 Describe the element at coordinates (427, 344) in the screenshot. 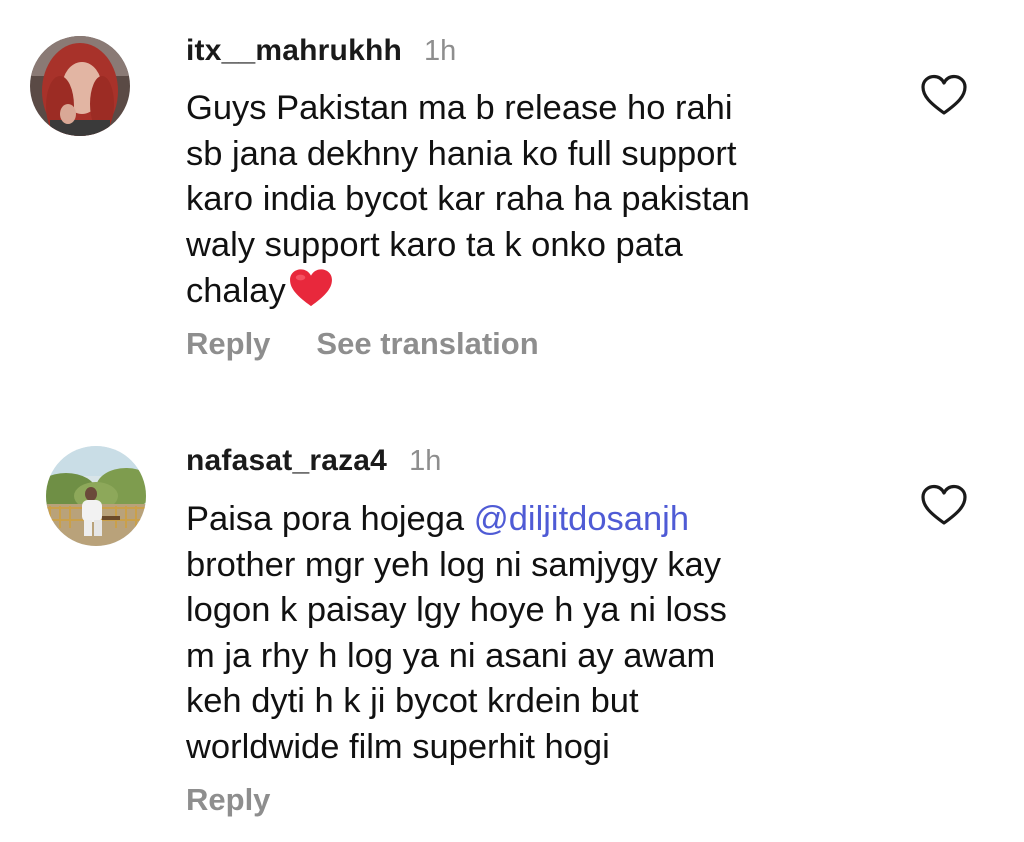

I see `see-translation-button: See translation` at that location.